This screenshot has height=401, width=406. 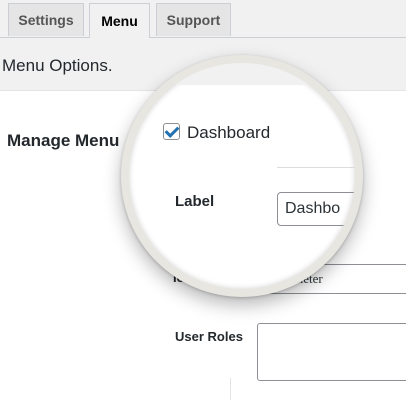 I want to click on manage-menu-label: Manage Menu, so click(x=63, y=140).